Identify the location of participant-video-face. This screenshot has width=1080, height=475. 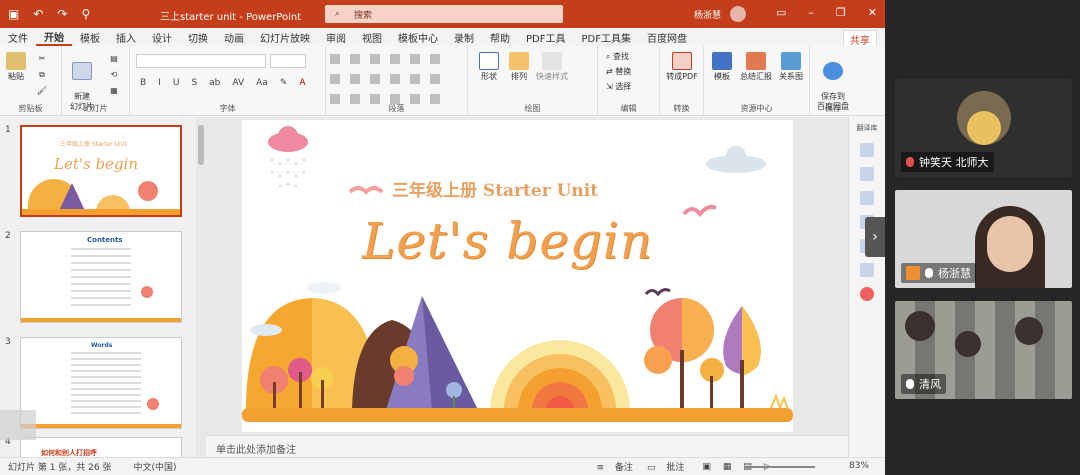
(1010, 244).